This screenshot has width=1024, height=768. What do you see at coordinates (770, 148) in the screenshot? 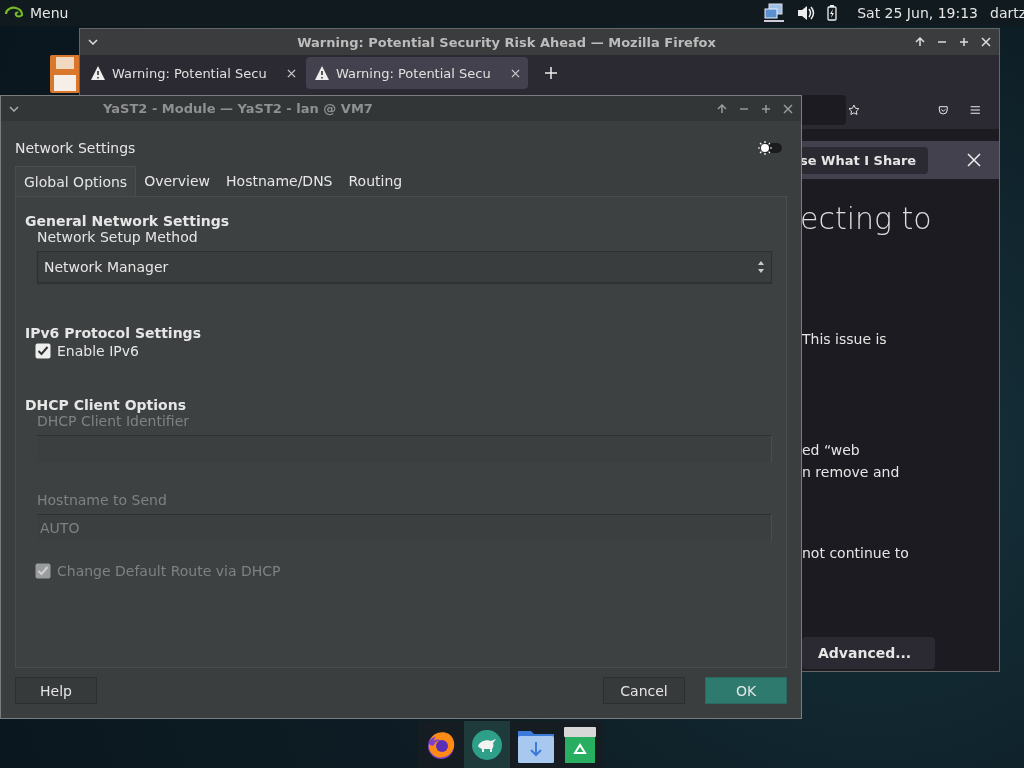
I see `theme-toggle-icon` at bounding box center [770, 148].